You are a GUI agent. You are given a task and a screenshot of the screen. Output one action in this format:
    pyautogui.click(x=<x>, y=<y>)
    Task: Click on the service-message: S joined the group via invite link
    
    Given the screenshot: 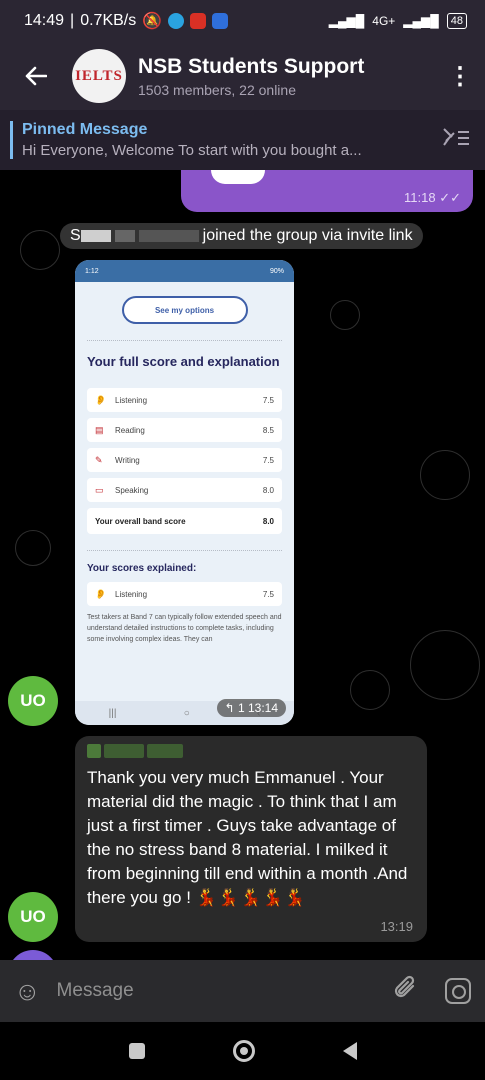 What is the action you would take?
    pyautogui.click(x=241, y=236)
    